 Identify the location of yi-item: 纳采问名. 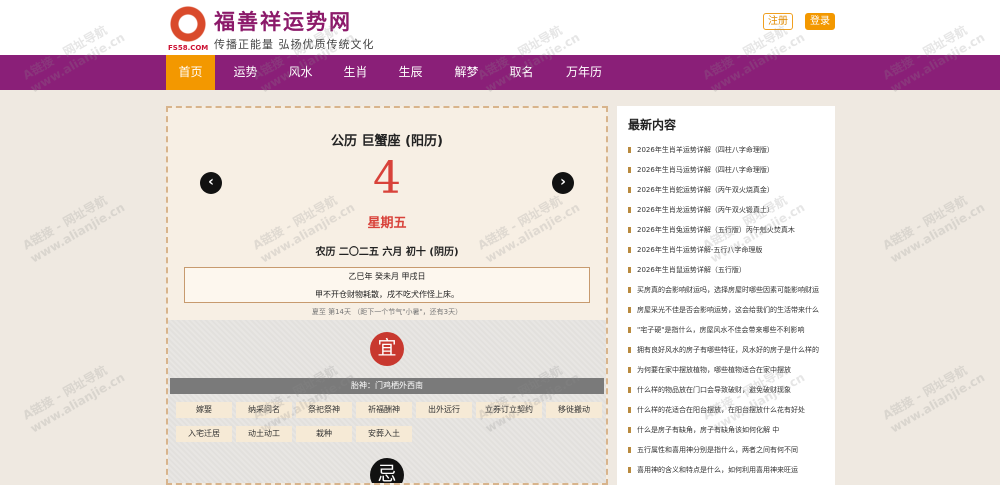
(264, 410).